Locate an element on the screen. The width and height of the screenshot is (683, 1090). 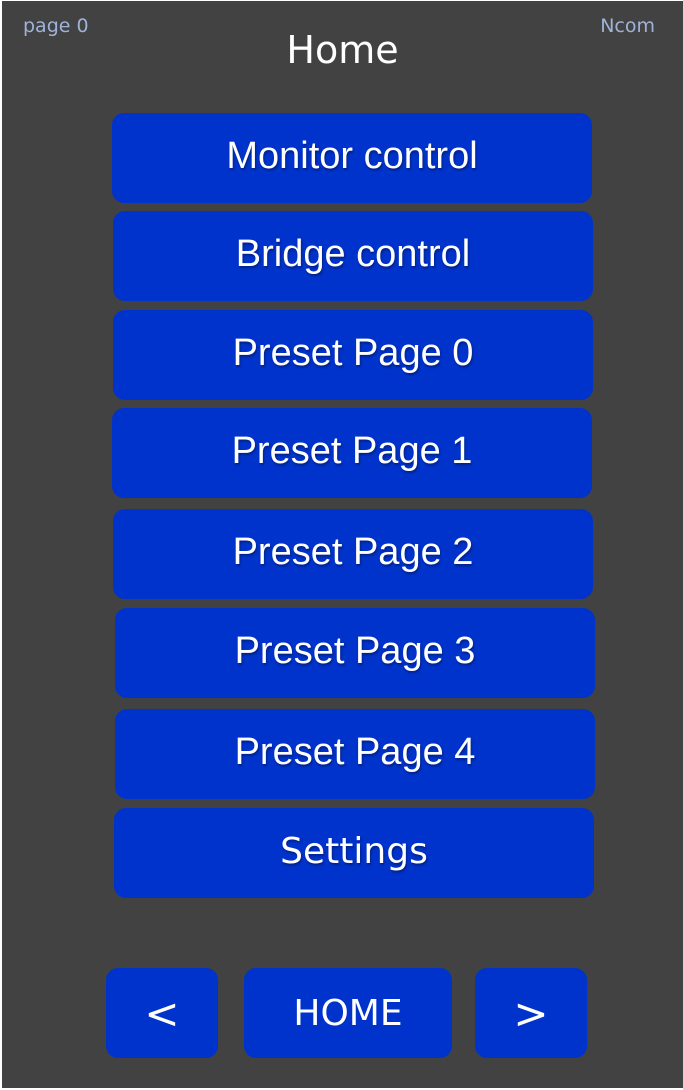
settings-button: Settings is located at coordinates (354, 853).